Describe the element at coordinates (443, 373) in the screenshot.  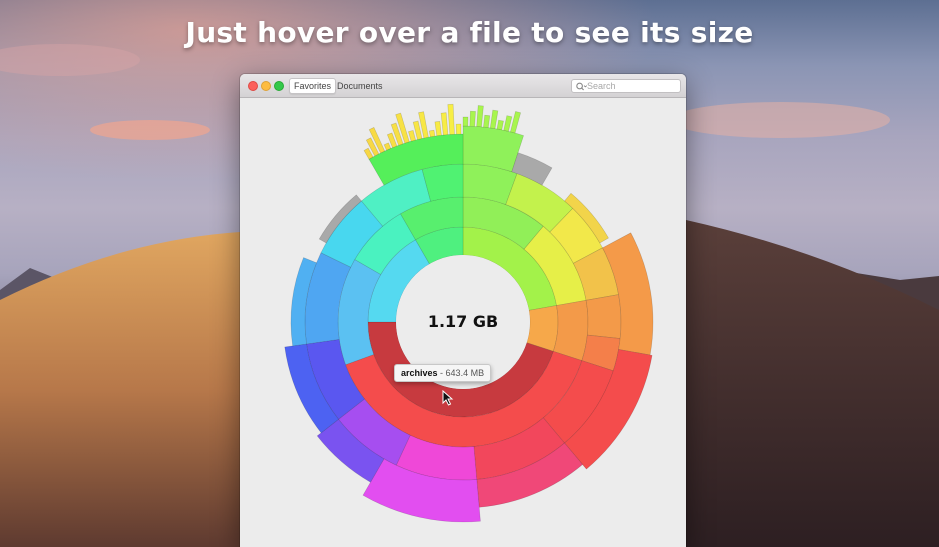
I see `hover-tooltip: archives - 643.4 MB` at that location.